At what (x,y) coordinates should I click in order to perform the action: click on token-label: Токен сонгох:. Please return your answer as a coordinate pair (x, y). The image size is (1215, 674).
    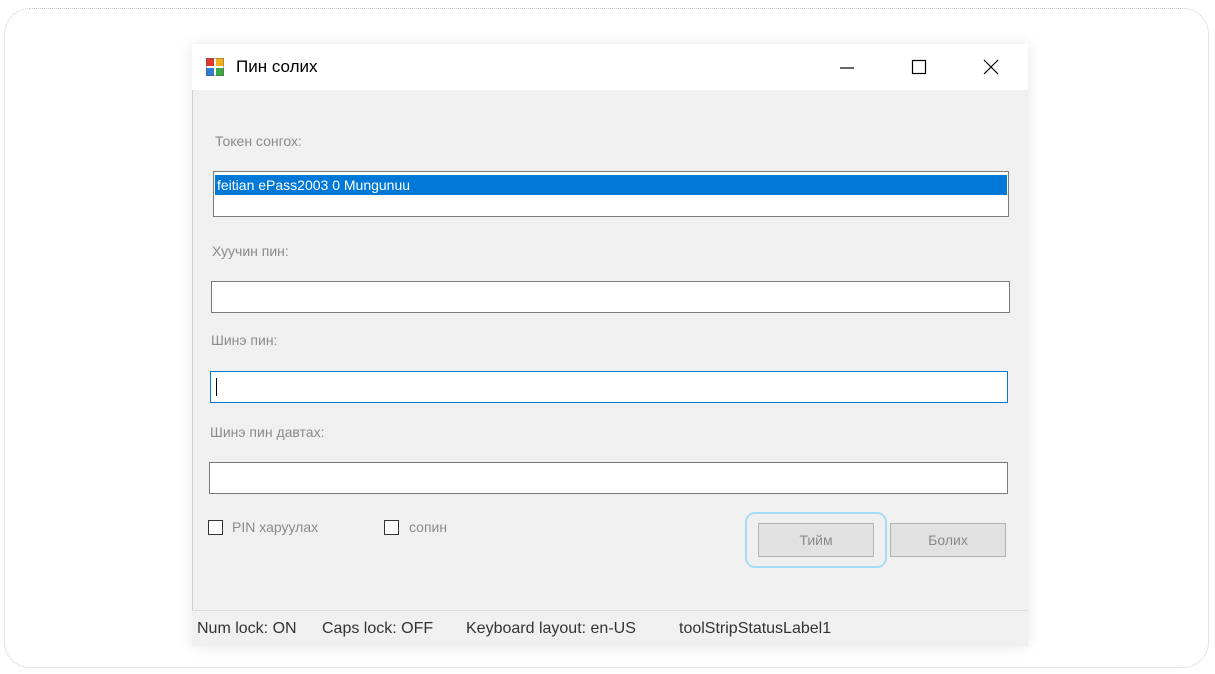
    Looking at the image, I should click on (258, 141).